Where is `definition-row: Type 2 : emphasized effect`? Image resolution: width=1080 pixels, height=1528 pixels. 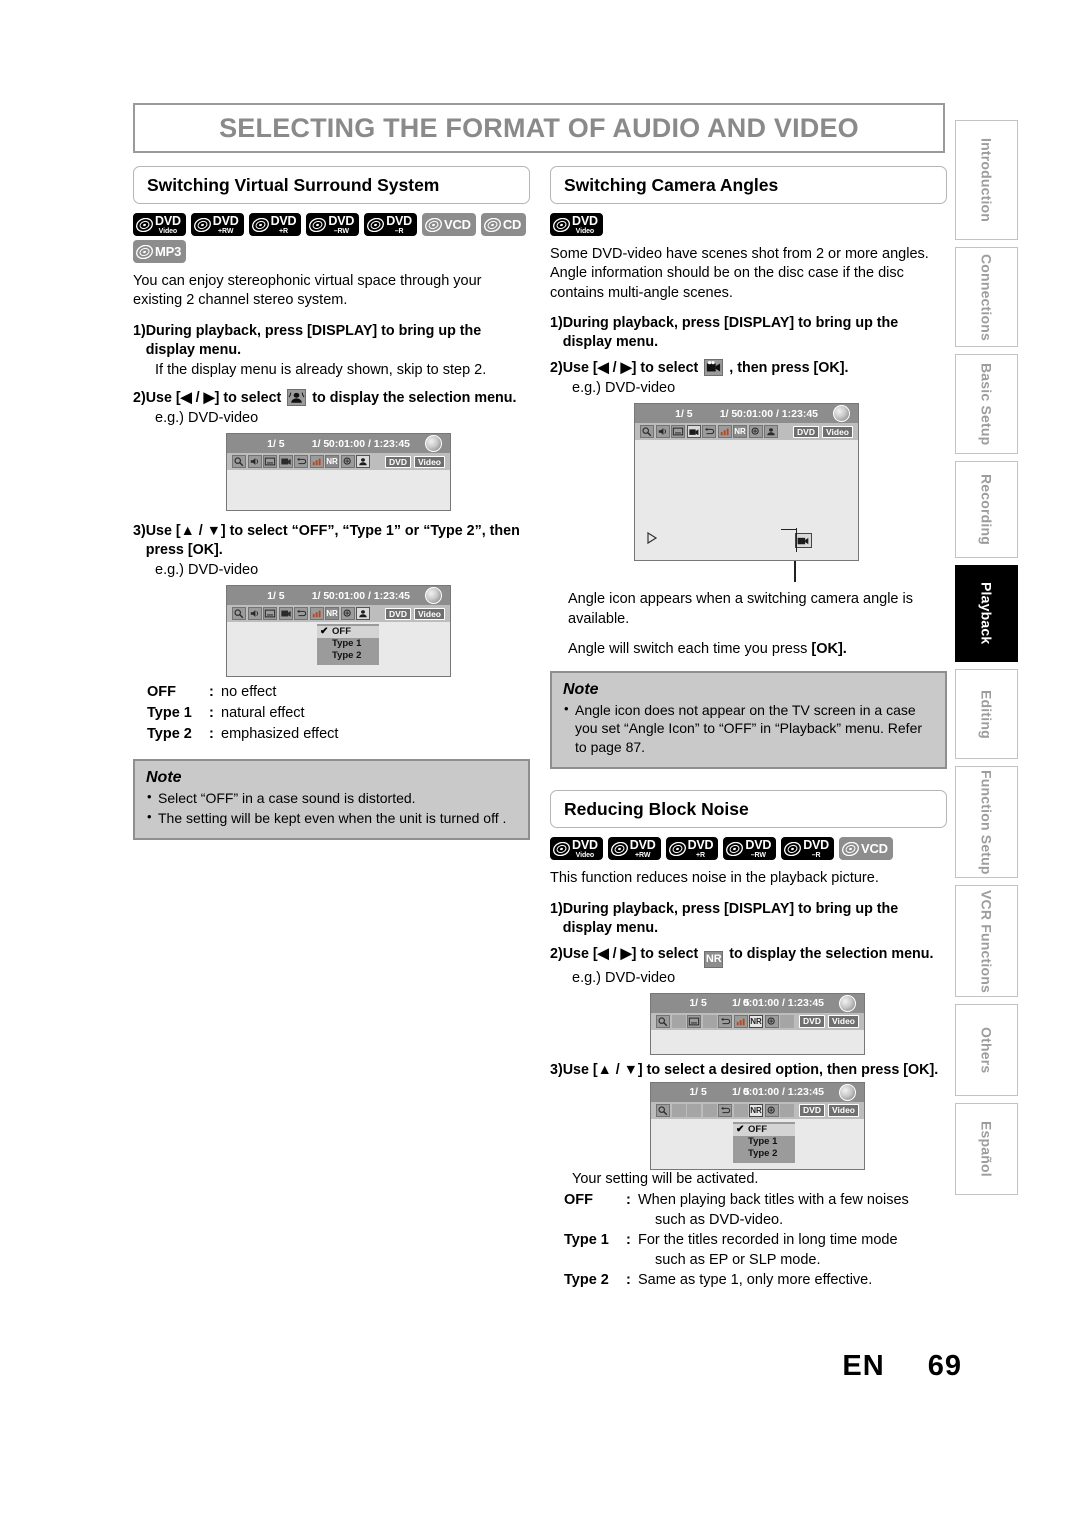
definition-row: Type 2 : emphasized effect is located at coordinates (338, 735).